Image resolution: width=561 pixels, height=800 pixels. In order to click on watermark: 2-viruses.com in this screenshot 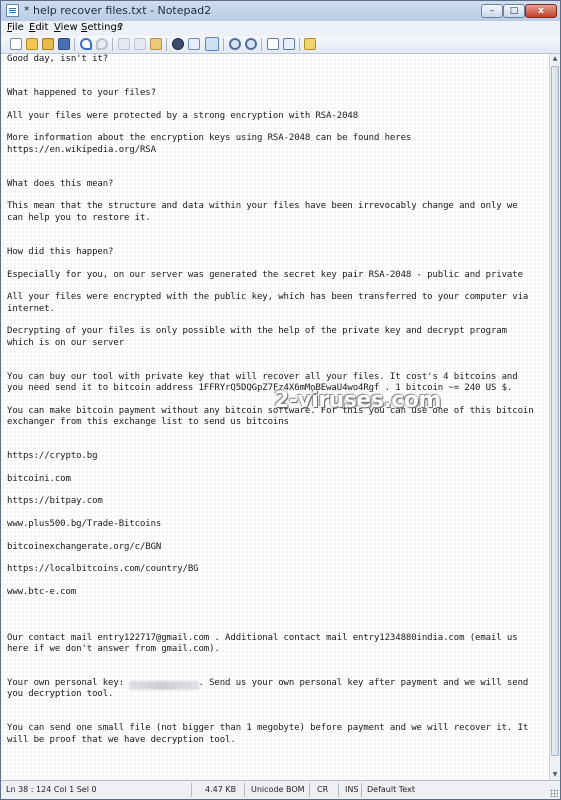, I will do `click(357, 400)`.